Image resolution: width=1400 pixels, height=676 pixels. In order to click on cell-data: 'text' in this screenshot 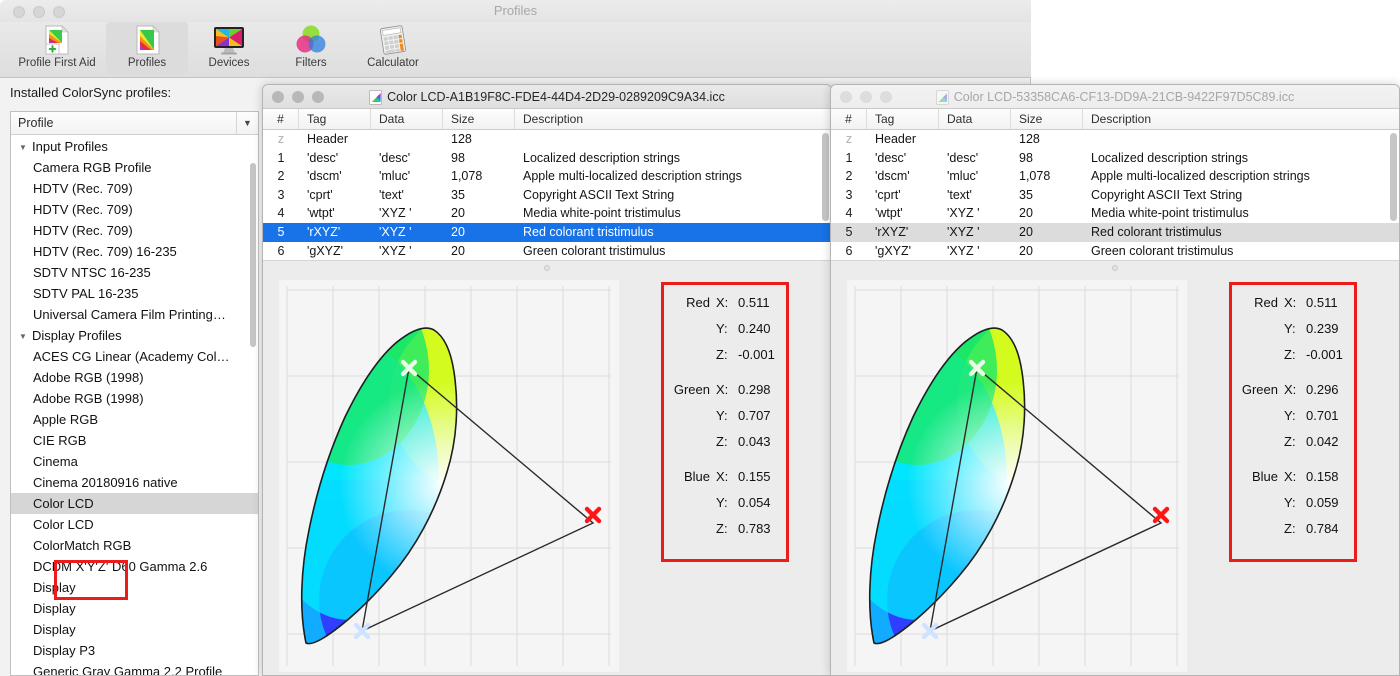, I will do `click(391, 194)`.